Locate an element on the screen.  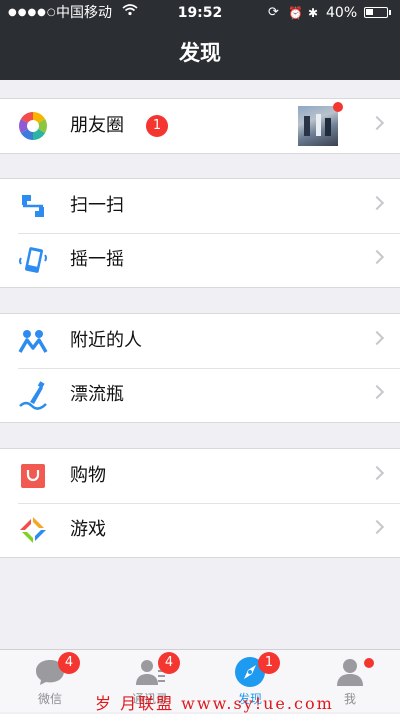
list-item-shopping: 购物 is located at coordinates (200, 476).